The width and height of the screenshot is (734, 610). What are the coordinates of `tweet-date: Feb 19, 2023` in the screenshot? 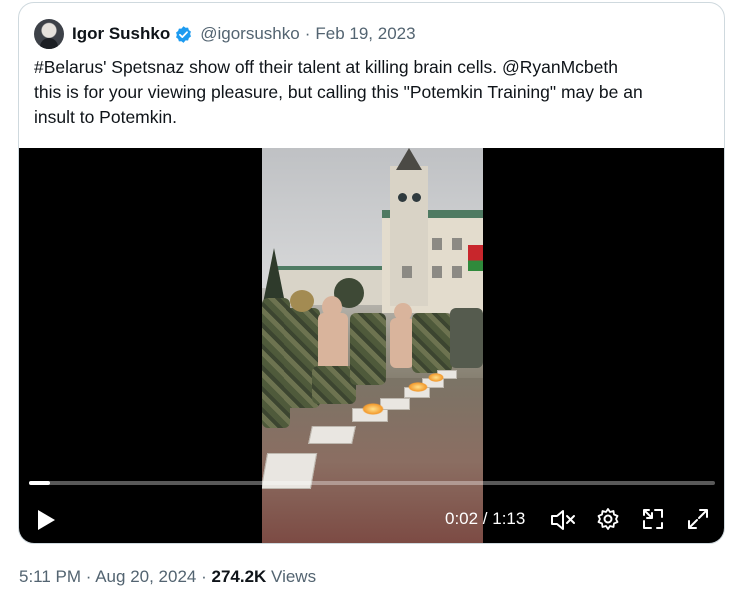 It's located at (365, 34).